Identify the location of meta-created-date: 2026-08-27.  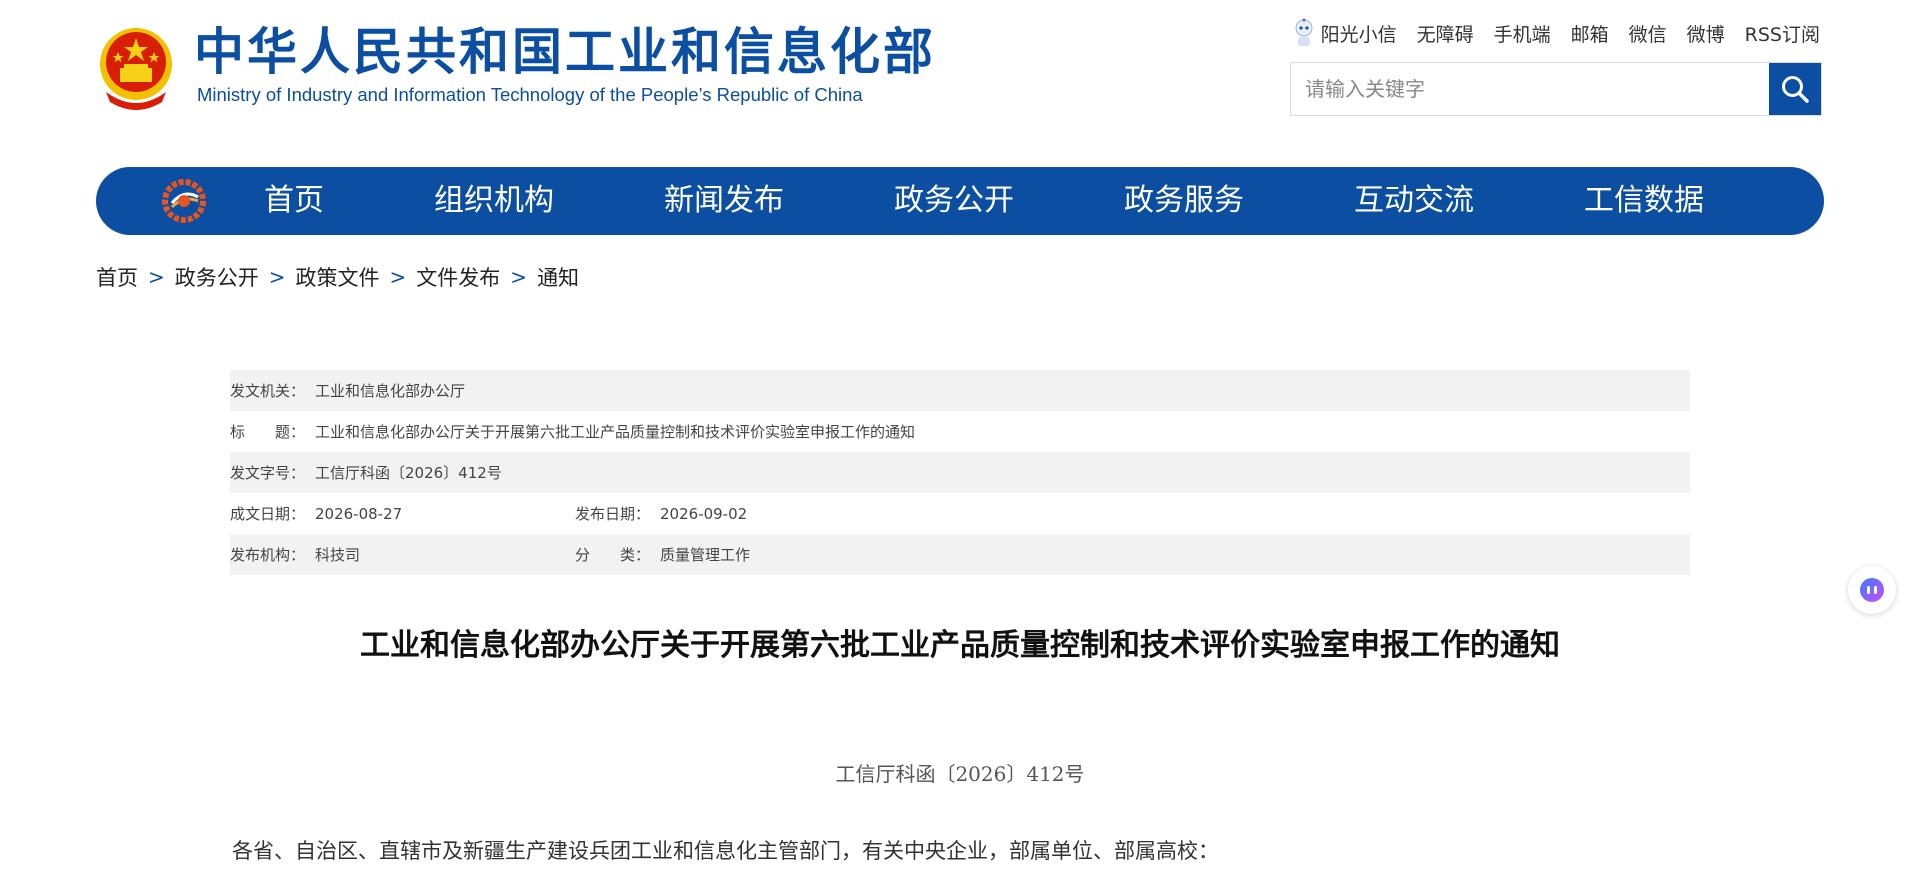
(359, 513).